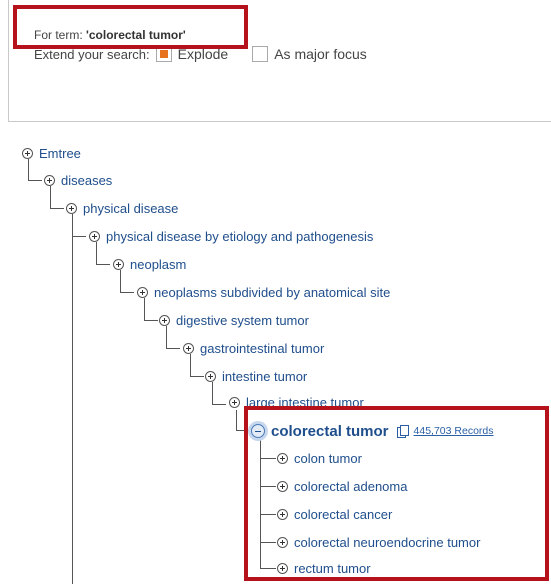 The image size is (551, 584). I want to click on tree-node-intestine-tumor: intestine tumor, so click(256, 376).